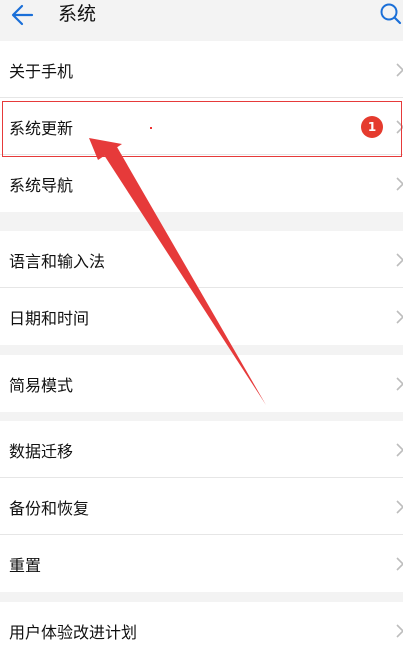 The width and height of the screenshot is (403, 659). What do you see at coordinates (201, 316) in the screenshot?
I see `settings-row-date-time: 日期和时间` at bounding box center [201, 316].